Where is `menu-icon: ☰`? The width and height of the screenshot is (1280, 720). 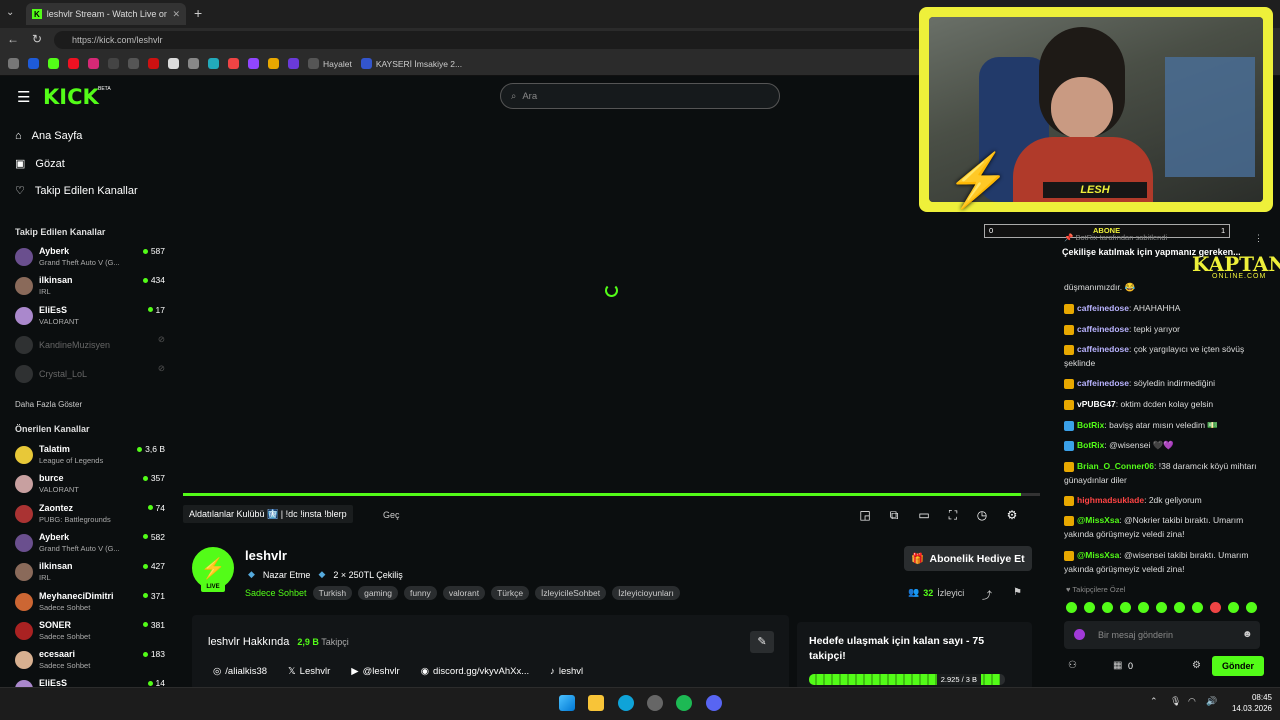
menu-icon: ☰ is located at coordinates (23, 97).